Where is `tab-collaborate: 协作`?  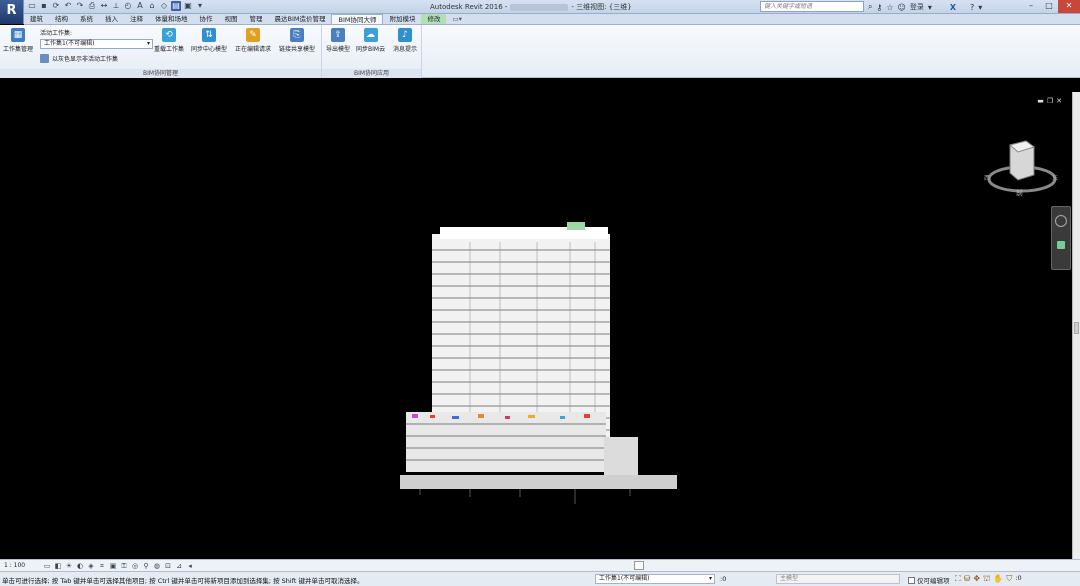
tab-collaborate: 协作 is located at coordinates (206, 19).